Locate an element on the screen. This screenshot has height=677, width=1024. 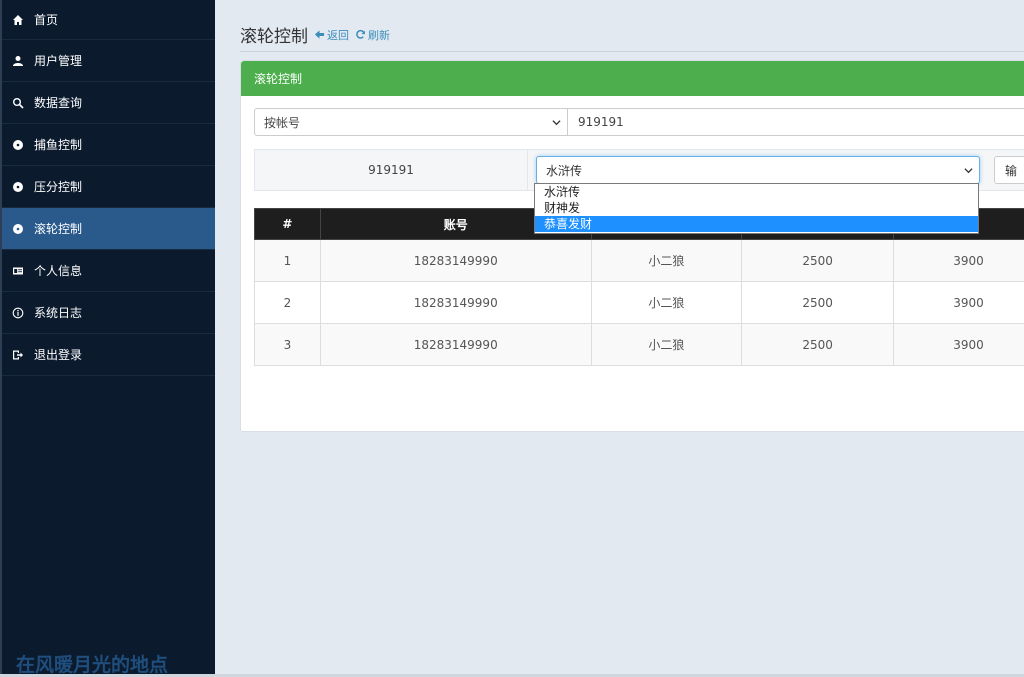
search-type-select: 按帐号 is located at coordinates (411, 122).